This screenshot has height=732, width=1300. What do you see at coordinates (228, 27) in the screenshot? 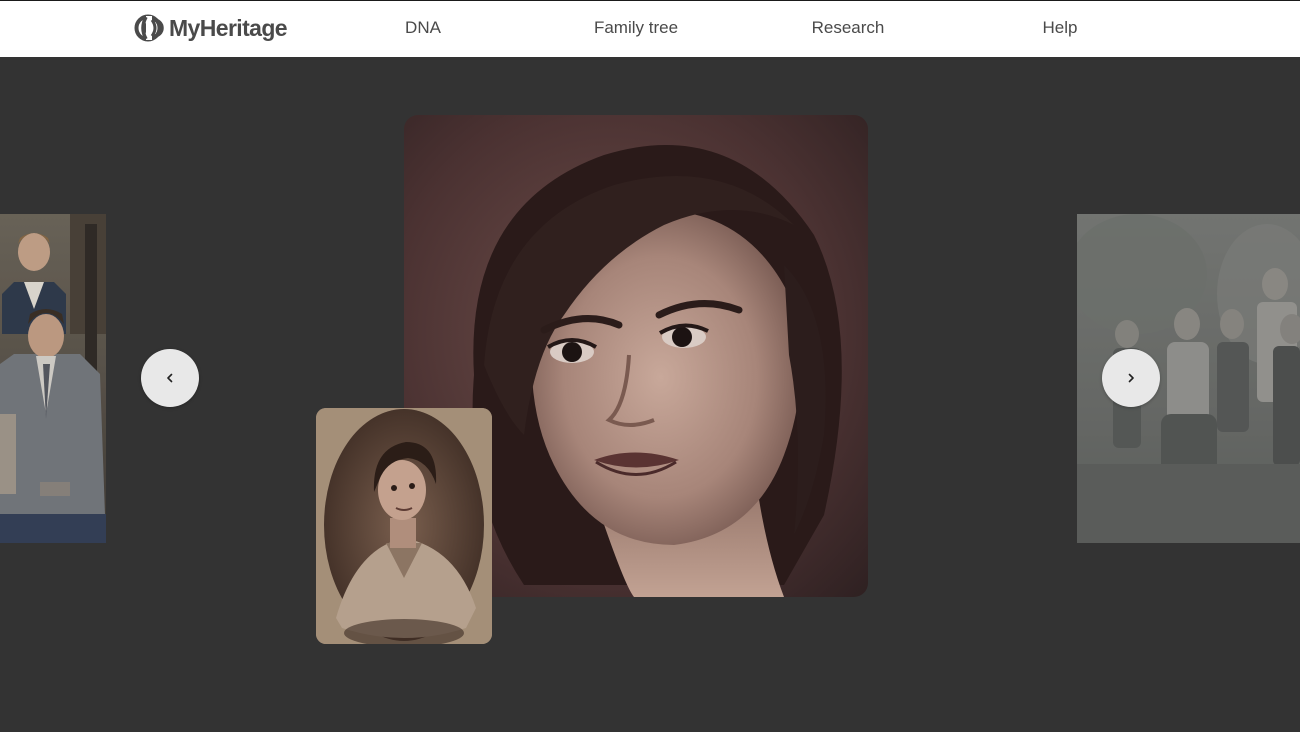
I see `logo-wordmark: MyHeritage` at bounding box center [228, 27].